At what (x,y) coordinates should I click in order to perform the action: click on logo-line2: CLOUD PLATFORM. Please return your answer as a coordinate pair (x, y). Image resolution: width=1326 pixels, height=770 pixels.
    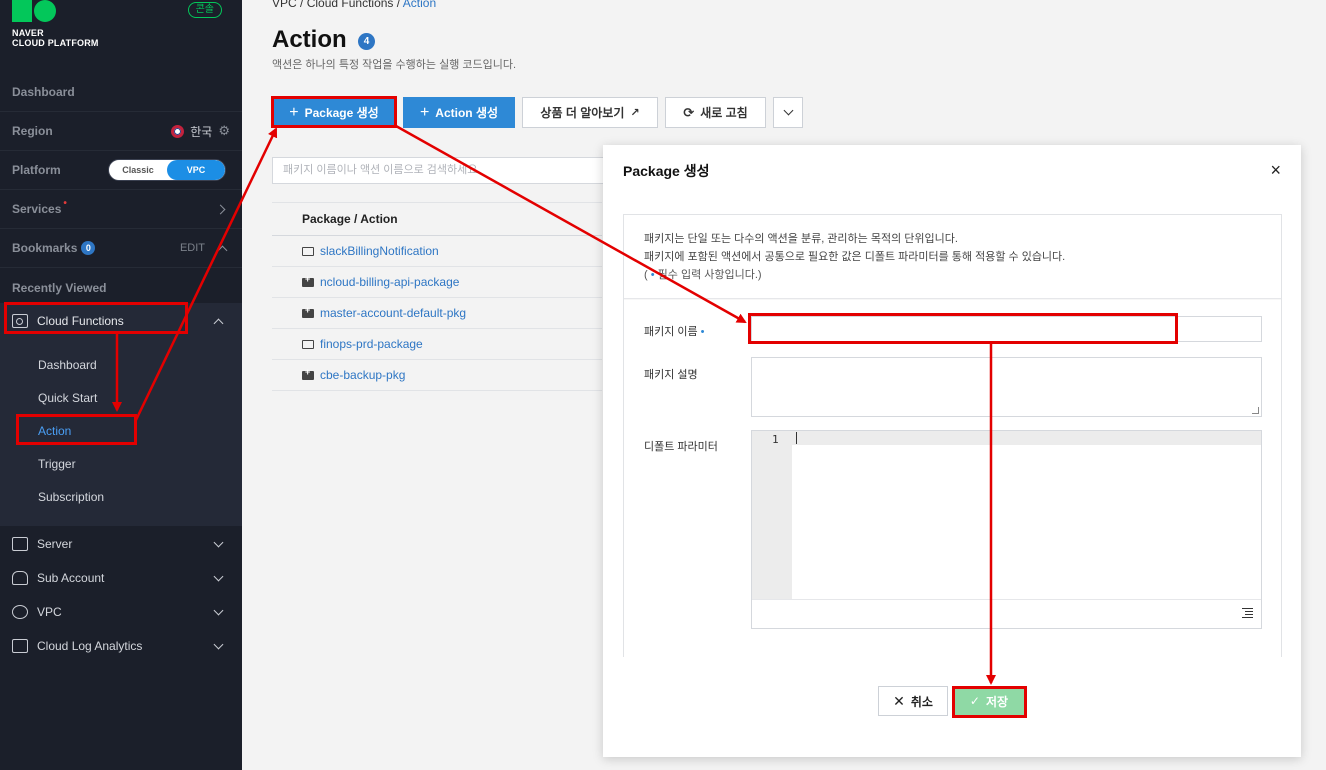
    Looking at the image, I should click on (55, 43).